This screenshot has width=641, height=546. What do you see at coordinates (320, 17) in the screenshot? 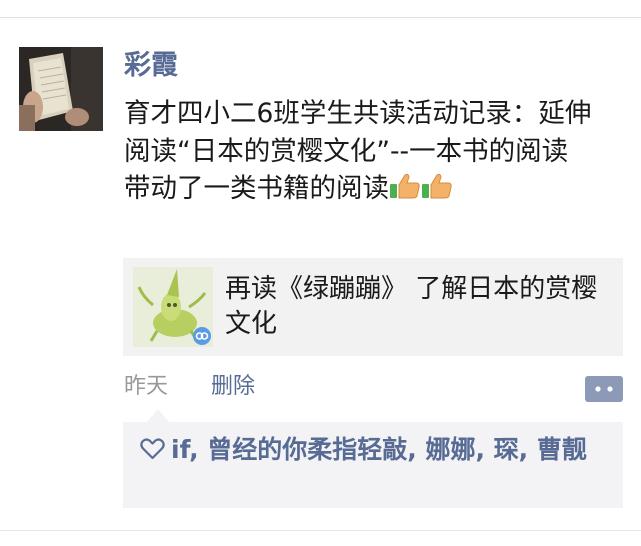
I see `top-divider` at bounding box center [320, 17].